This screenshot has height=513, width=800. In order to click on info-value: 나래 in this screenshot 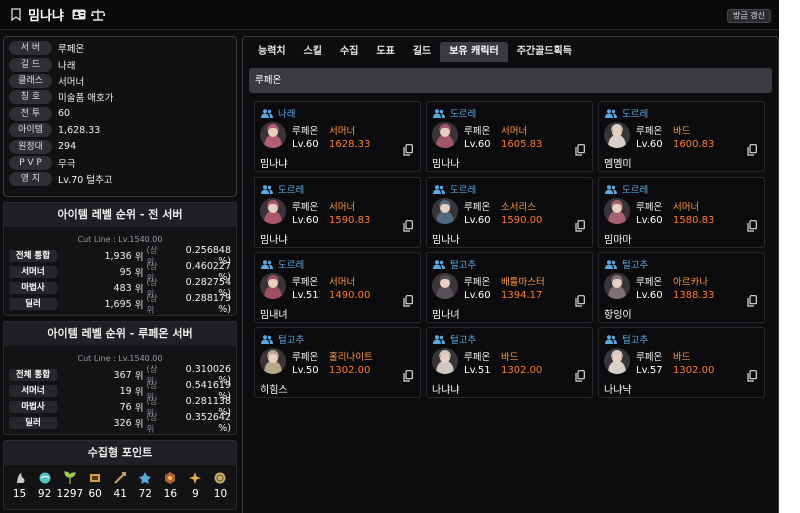, I will do `click(67, 66)`.